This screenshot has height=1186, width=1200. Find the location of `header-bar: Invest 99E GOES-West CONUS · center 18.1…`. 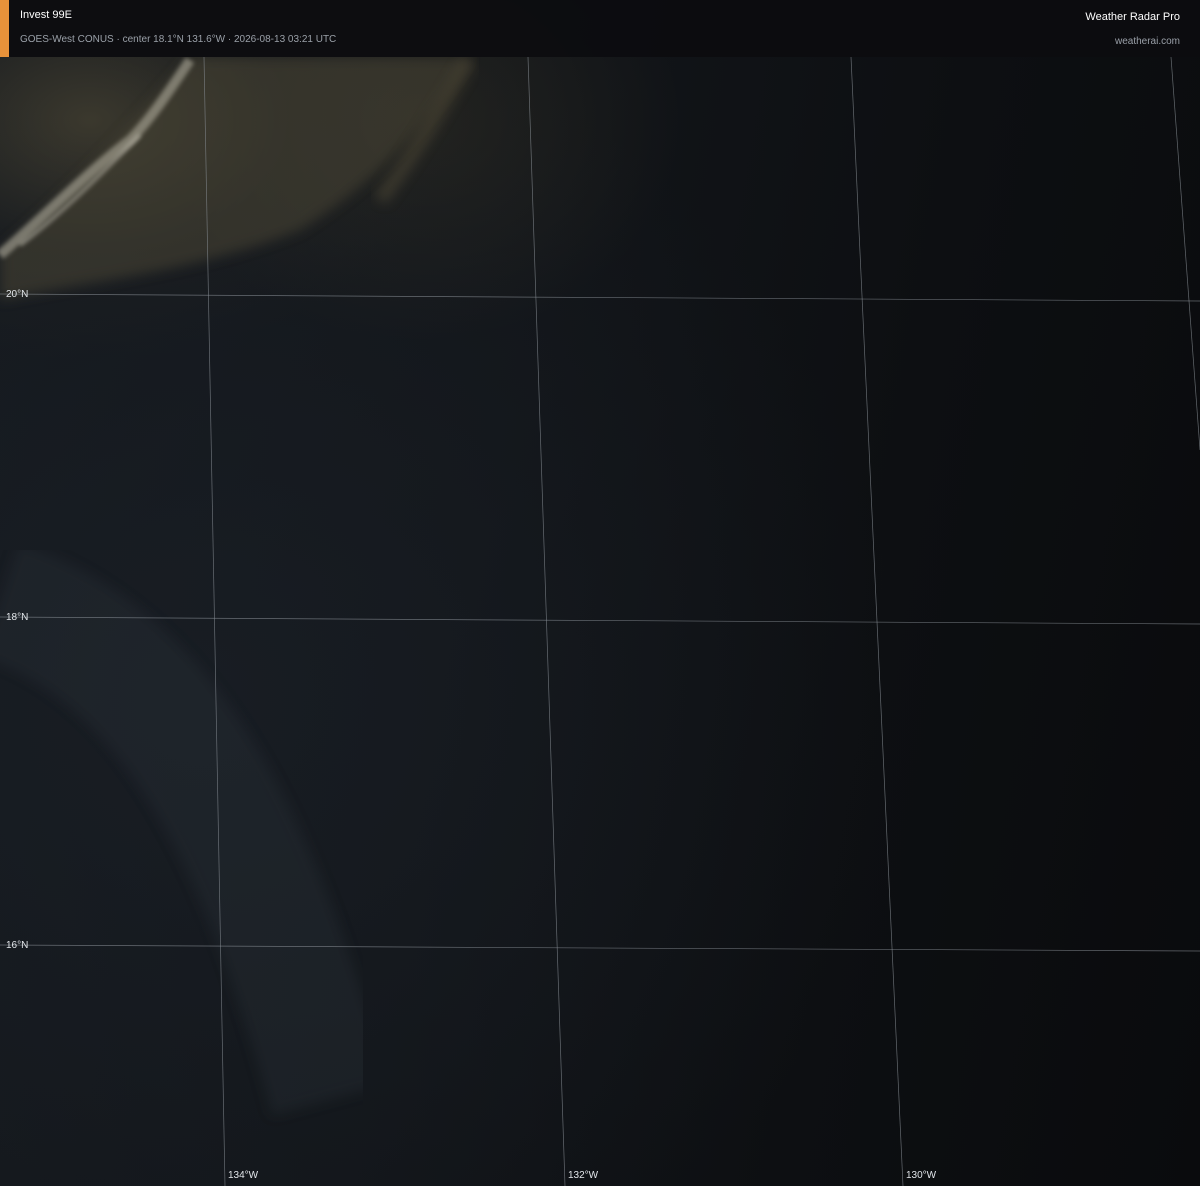

header-bar: Invest 99E GOES-West CONUS · center 18.1… is located at coordinates (600, 28).